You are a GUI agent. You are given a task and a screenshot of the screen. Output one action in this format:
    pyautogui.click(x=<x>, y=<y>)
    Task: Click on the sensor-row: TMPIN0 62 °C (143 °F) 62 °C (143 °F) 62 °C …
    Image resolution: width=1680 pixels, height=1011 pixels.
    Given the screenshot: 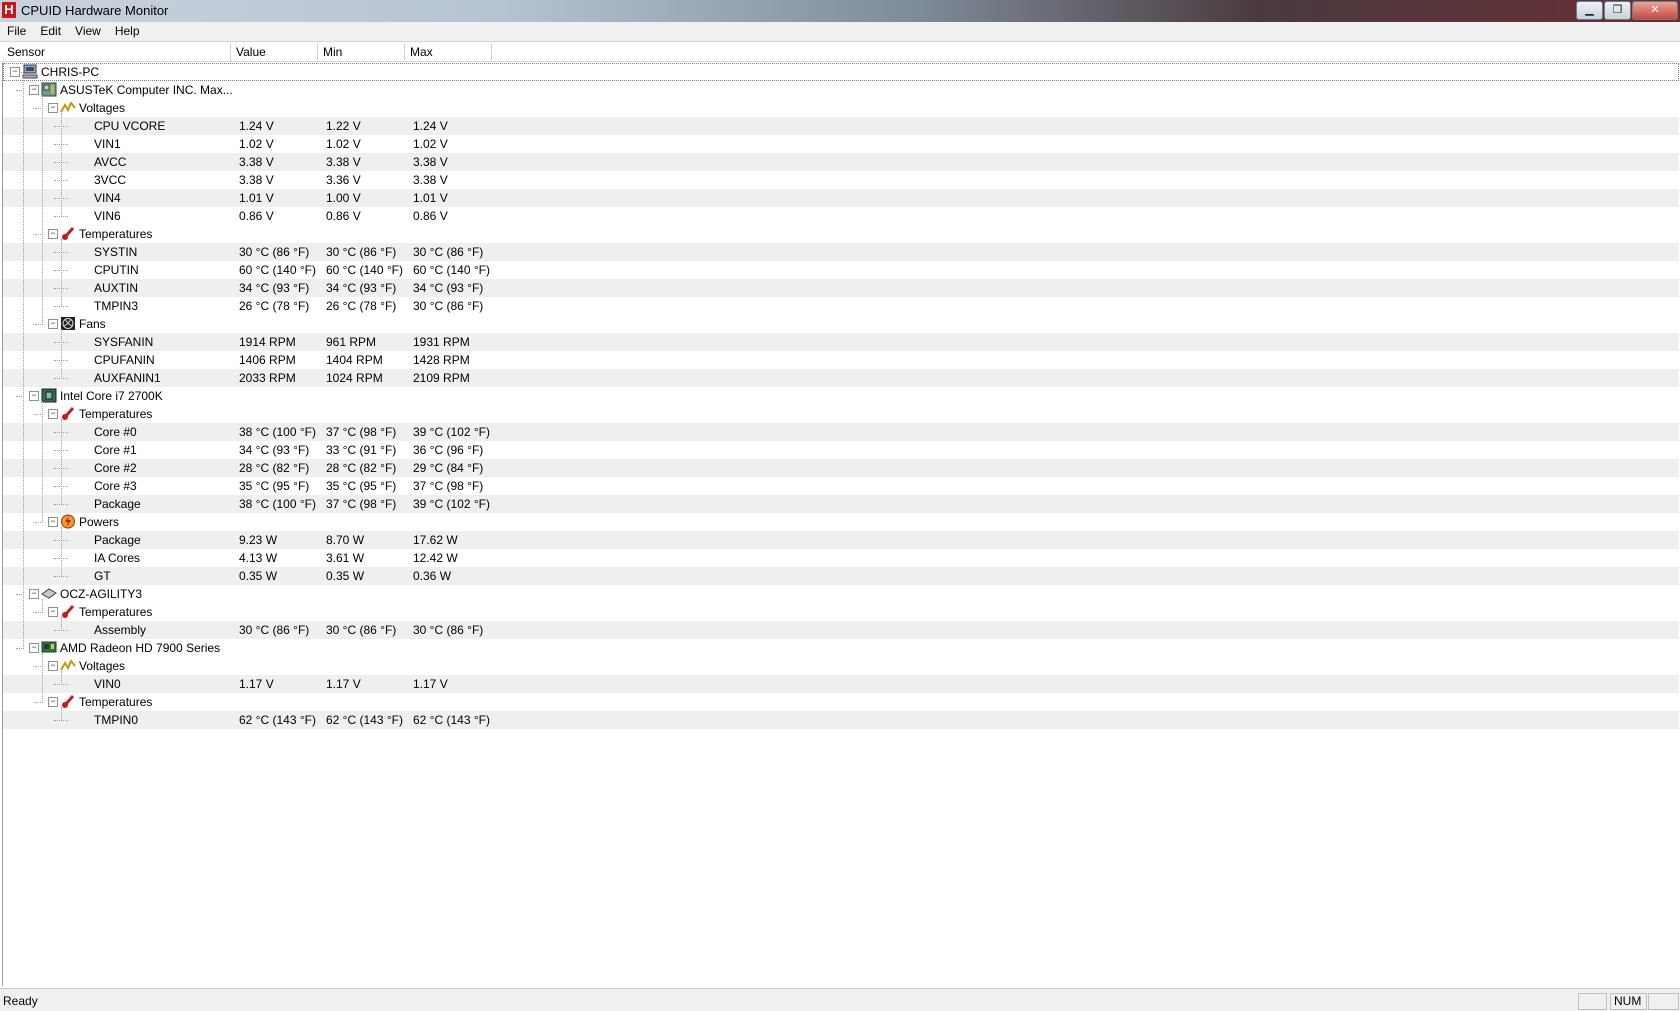 What is the action you would take?
    pyautogui.click(x=841, y=720)
    